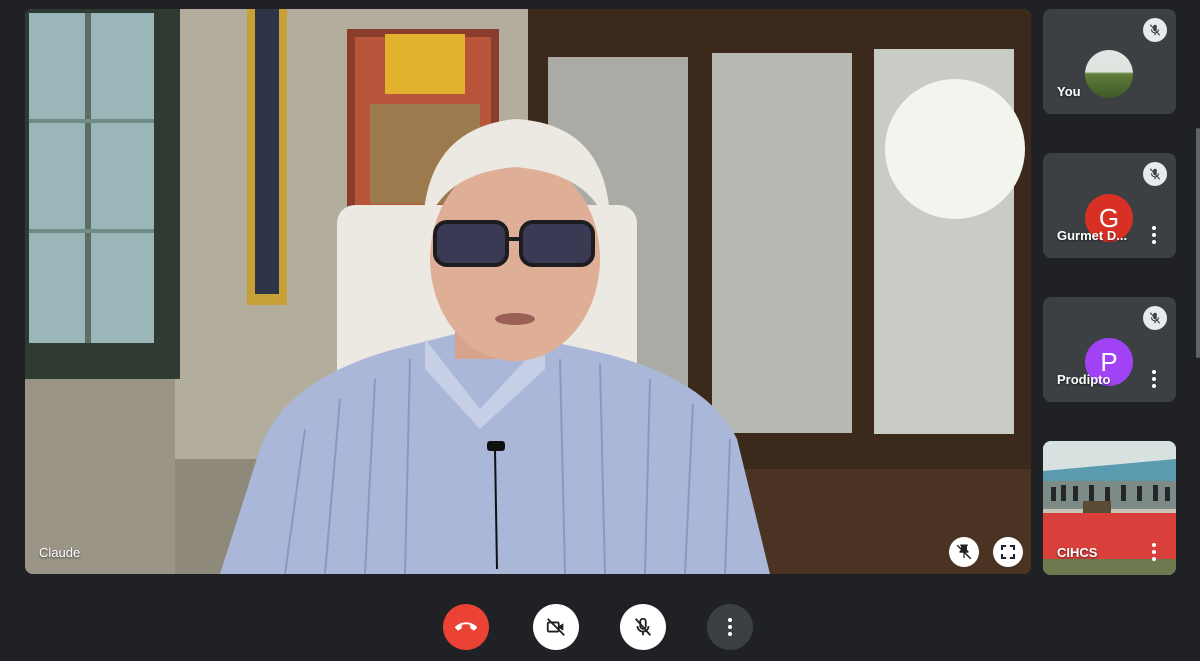 This screenshot has height=661, width=1200. I want to click on mic-toggle-button, so click(643, 627).